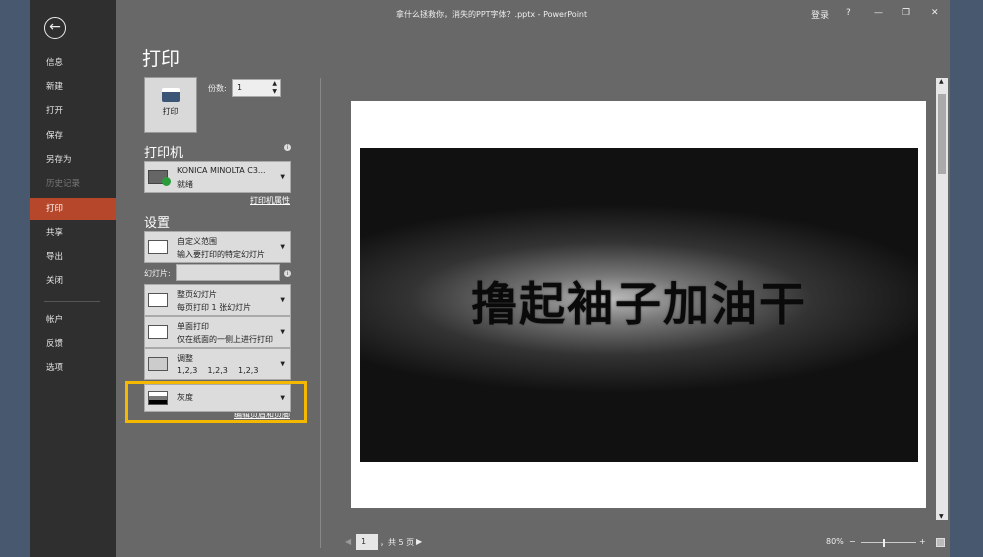  I want to click on nav-options: 选项, so click(73, 368).